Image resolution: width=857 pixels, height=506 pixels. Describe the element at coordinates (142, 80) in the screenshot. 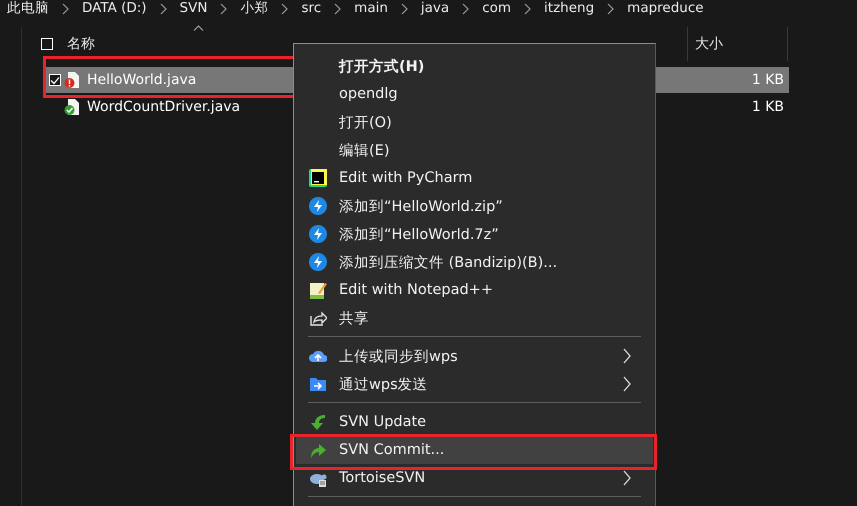

I see `file-name: HelloWorld.java` at that location.